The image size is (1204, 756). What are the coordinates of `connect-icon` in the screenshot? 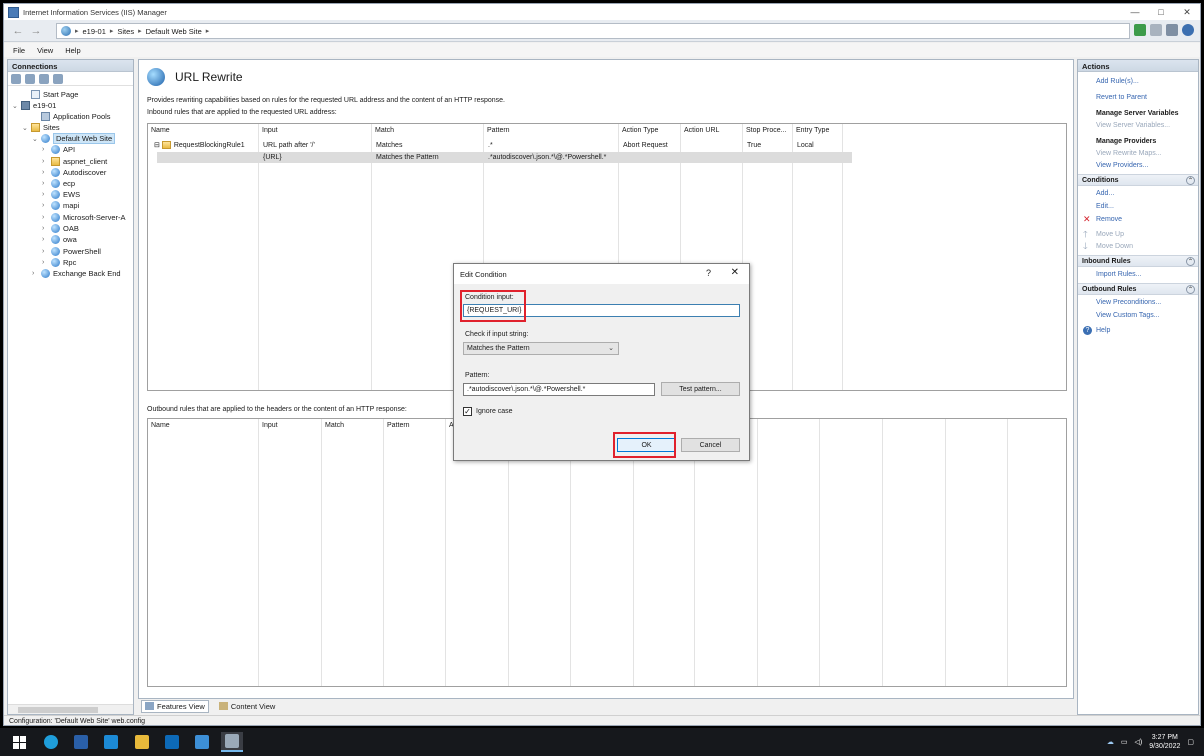 It's located at (16, 78).